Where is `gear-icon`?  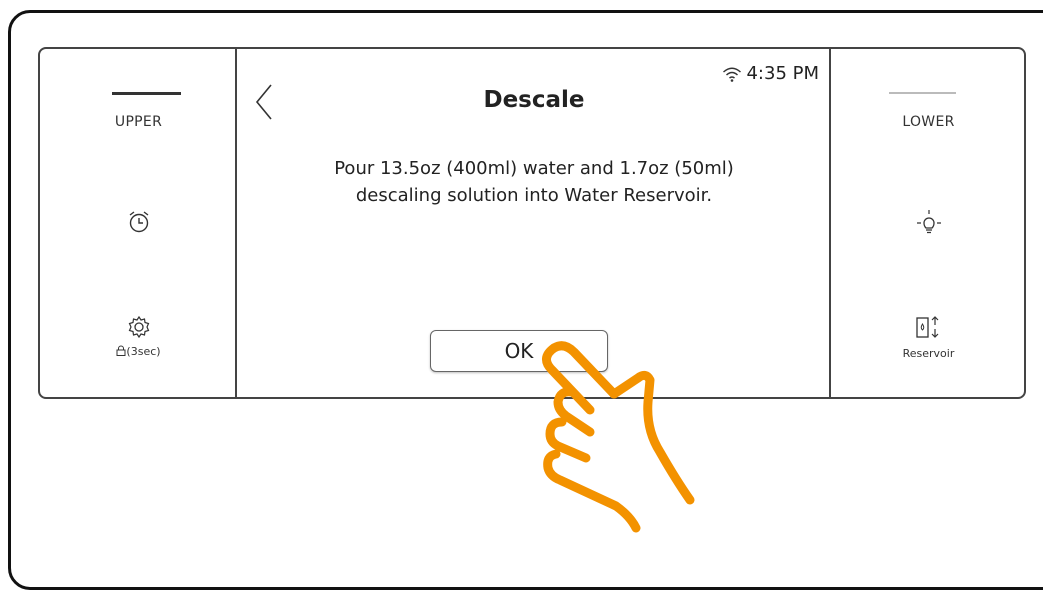 gear-icon is located at coordinates (138, 329).